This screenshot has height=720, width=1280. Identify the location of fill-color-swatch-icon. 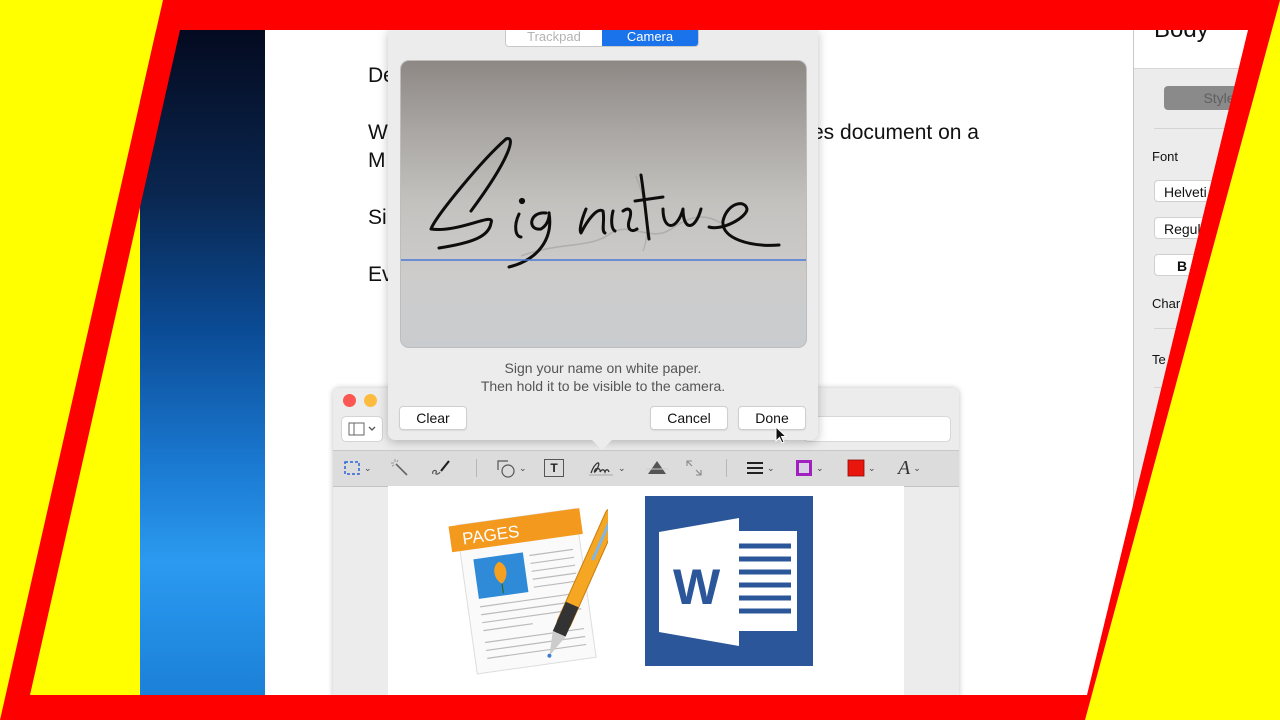
(856, 468).